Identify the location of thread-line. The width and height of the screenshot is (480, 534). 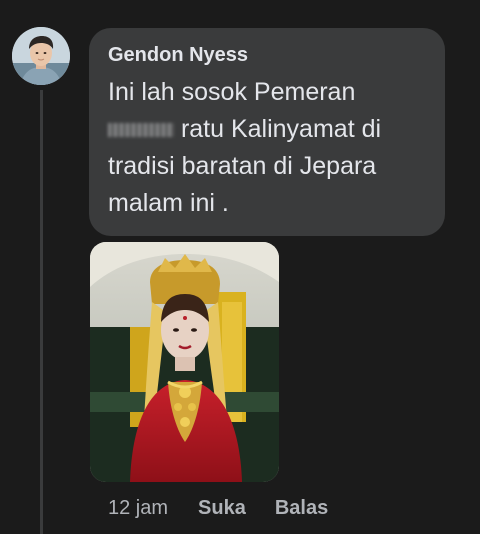
(41, 312).